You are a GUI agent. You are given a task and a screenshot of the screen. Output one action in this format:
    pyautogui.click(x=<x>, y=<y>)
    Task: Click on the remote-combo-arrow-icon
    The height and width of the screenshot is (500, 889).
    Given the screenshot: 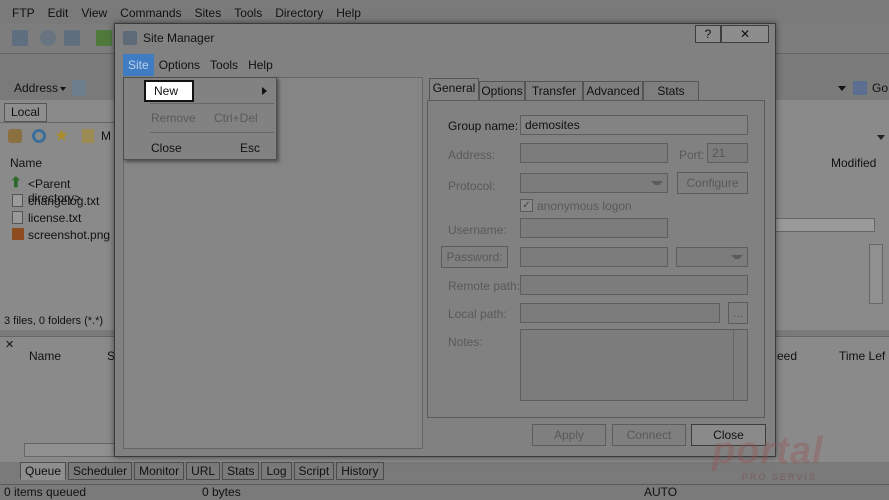 What is the action you would take?
    pyautogui.click(x=881, y=137)
    